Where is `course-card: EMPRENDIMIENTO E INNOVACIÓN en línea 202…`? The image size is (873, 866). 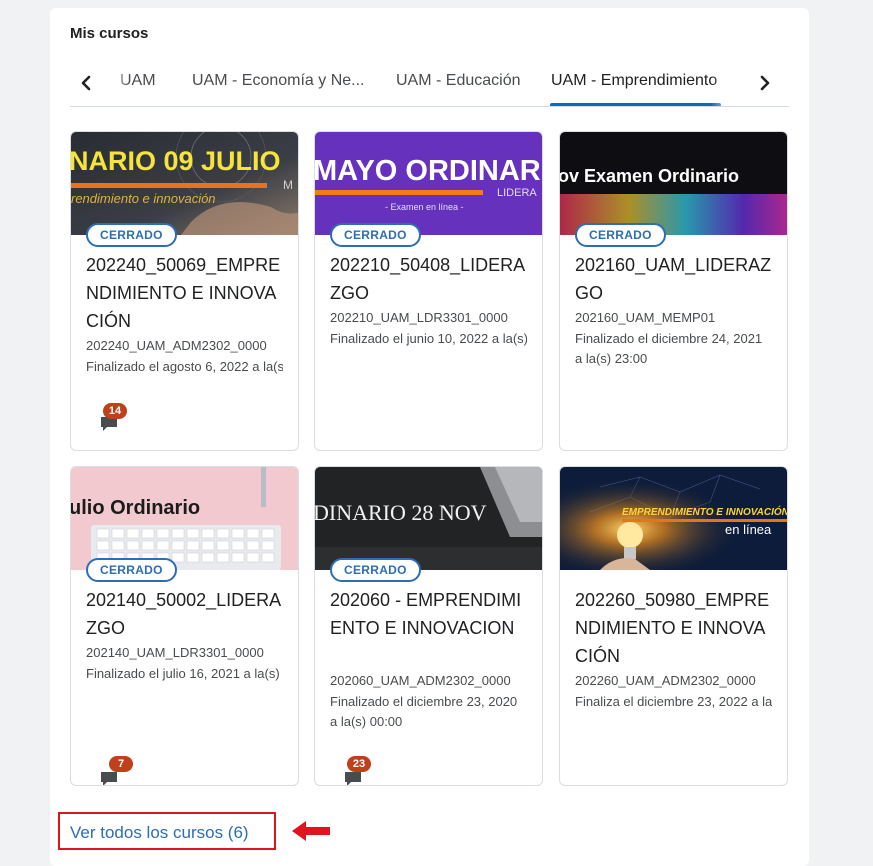
course-card: EMPRENDIMIENTO E INNOVACIÓN en línea 202… is located at coordinates (673, 626).